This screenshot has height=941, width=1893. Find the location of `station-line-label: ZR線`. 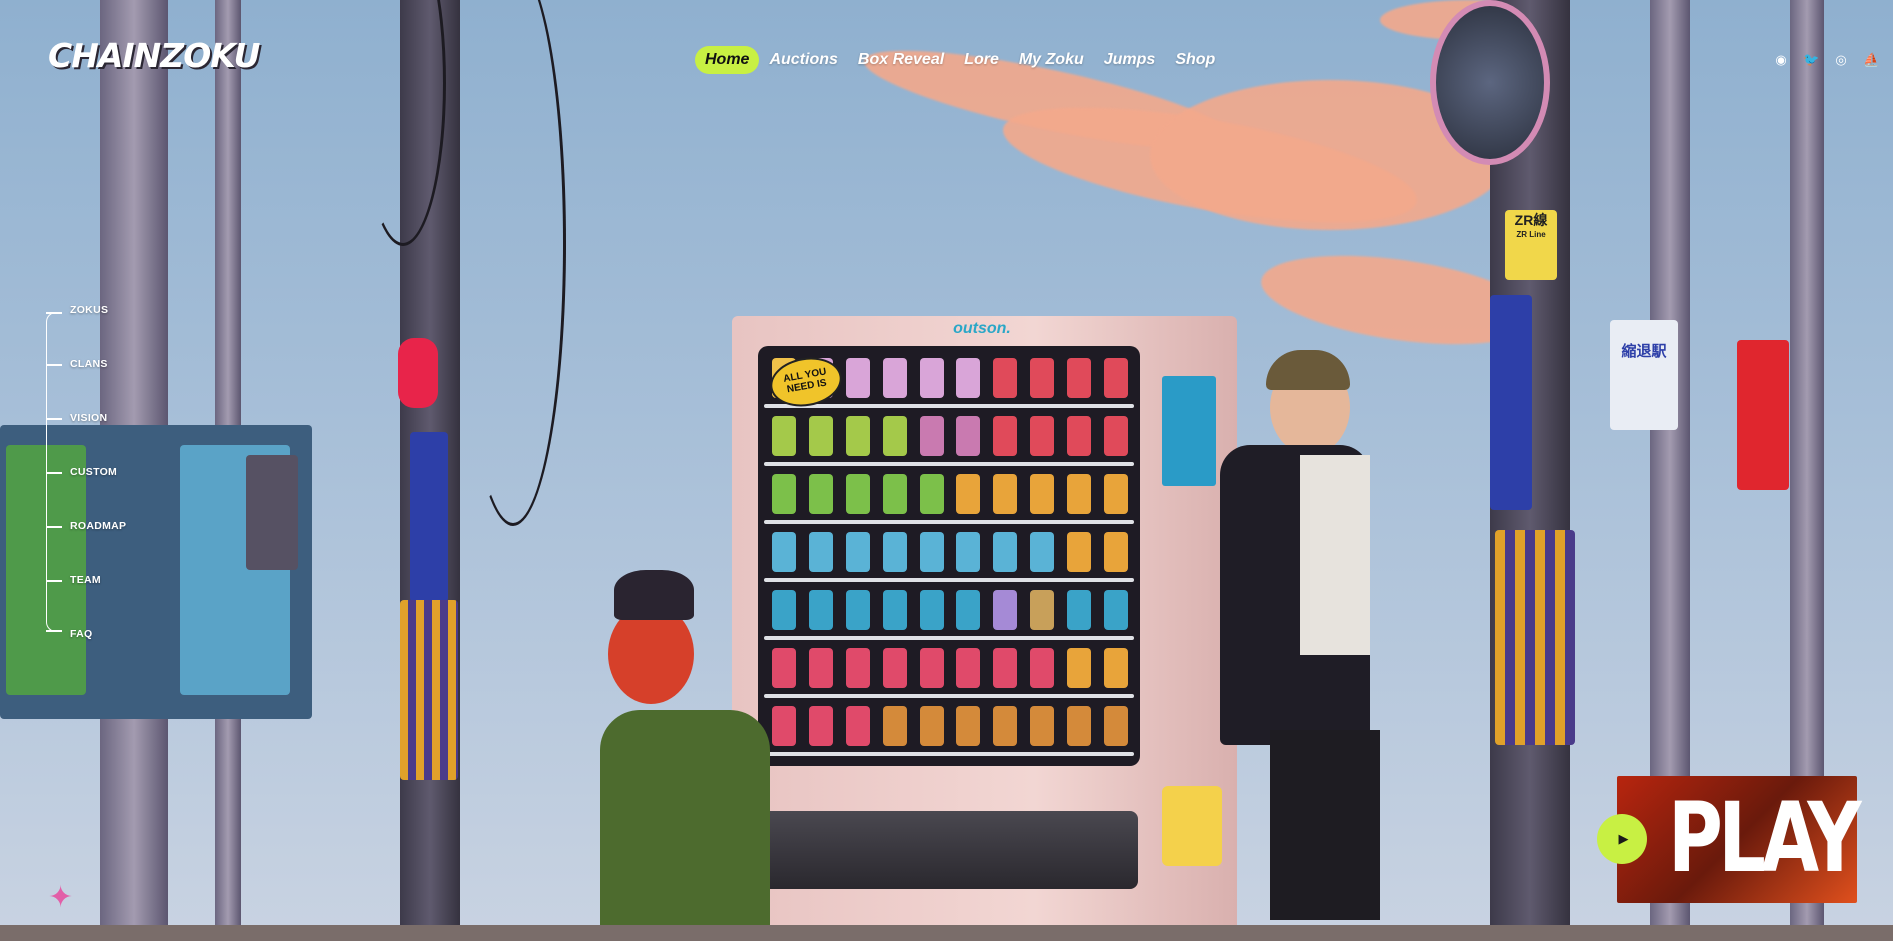

station-line-label: ZR線 is located at coordinates (1531, 220).